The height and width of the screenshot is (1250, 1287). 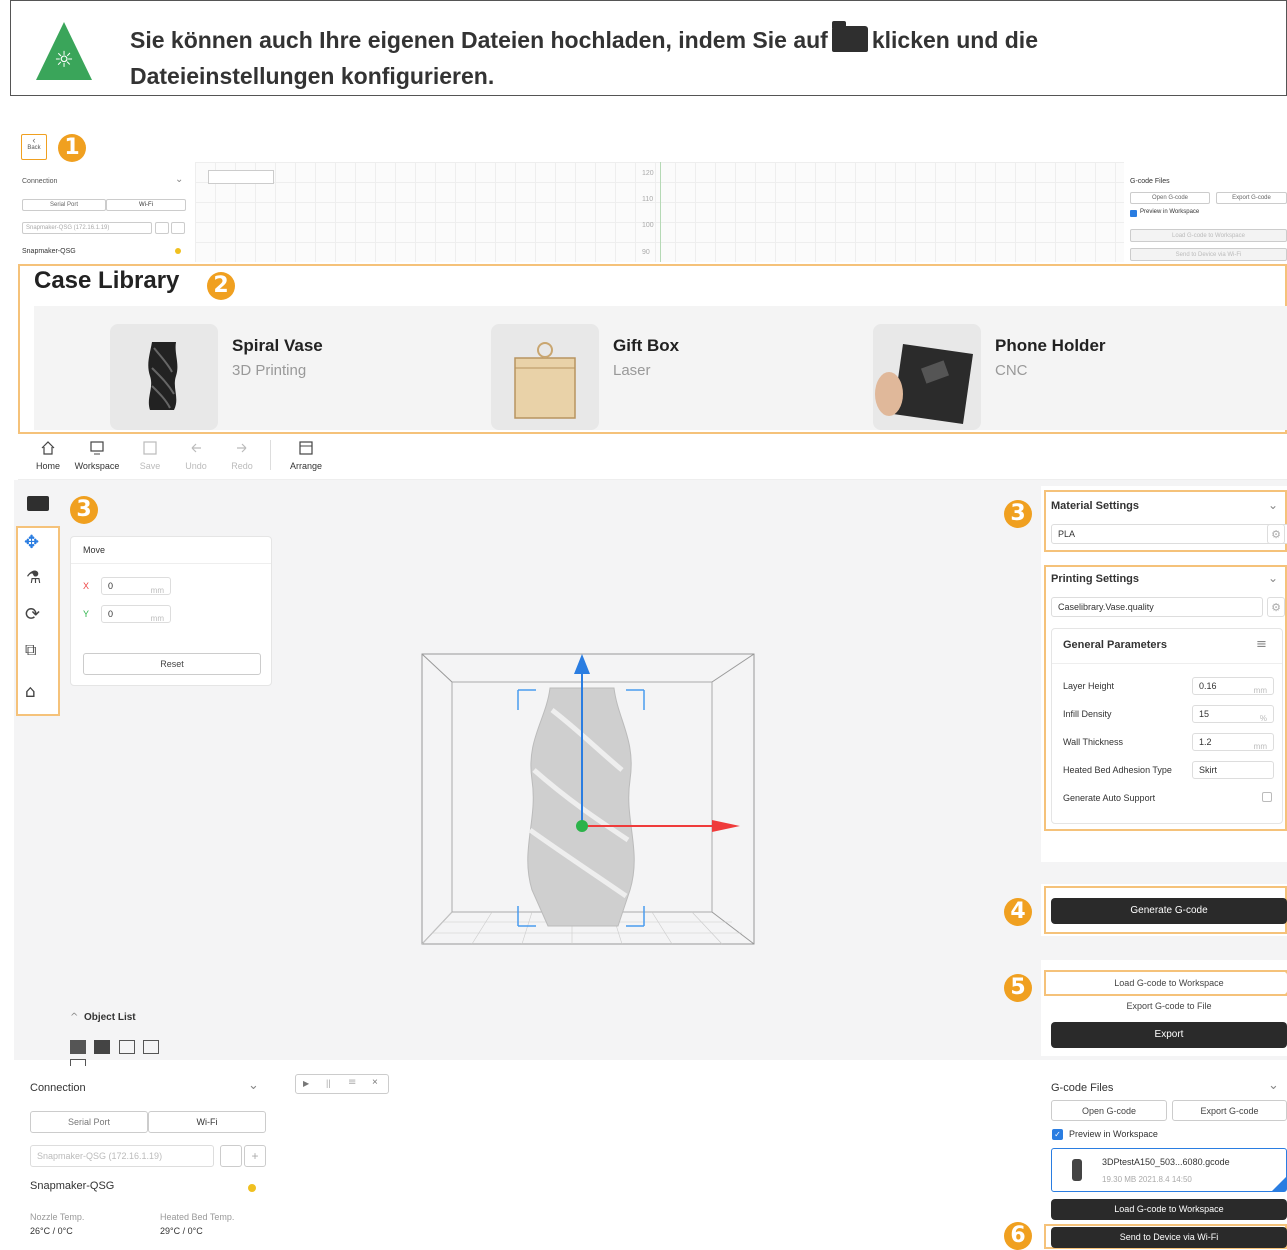 I want to click on support-tool-icon: ⌂, so click(x=30, y=692).